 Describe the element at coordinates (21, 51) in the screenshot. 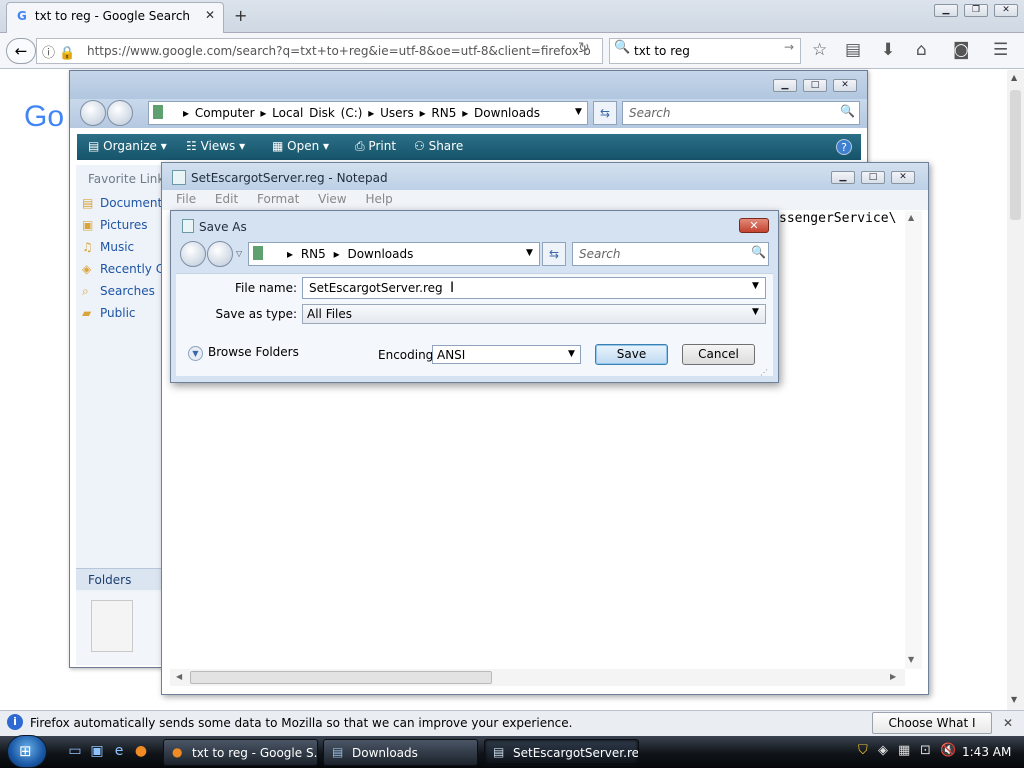

I see `back-arrow-icon: ←` at that location.